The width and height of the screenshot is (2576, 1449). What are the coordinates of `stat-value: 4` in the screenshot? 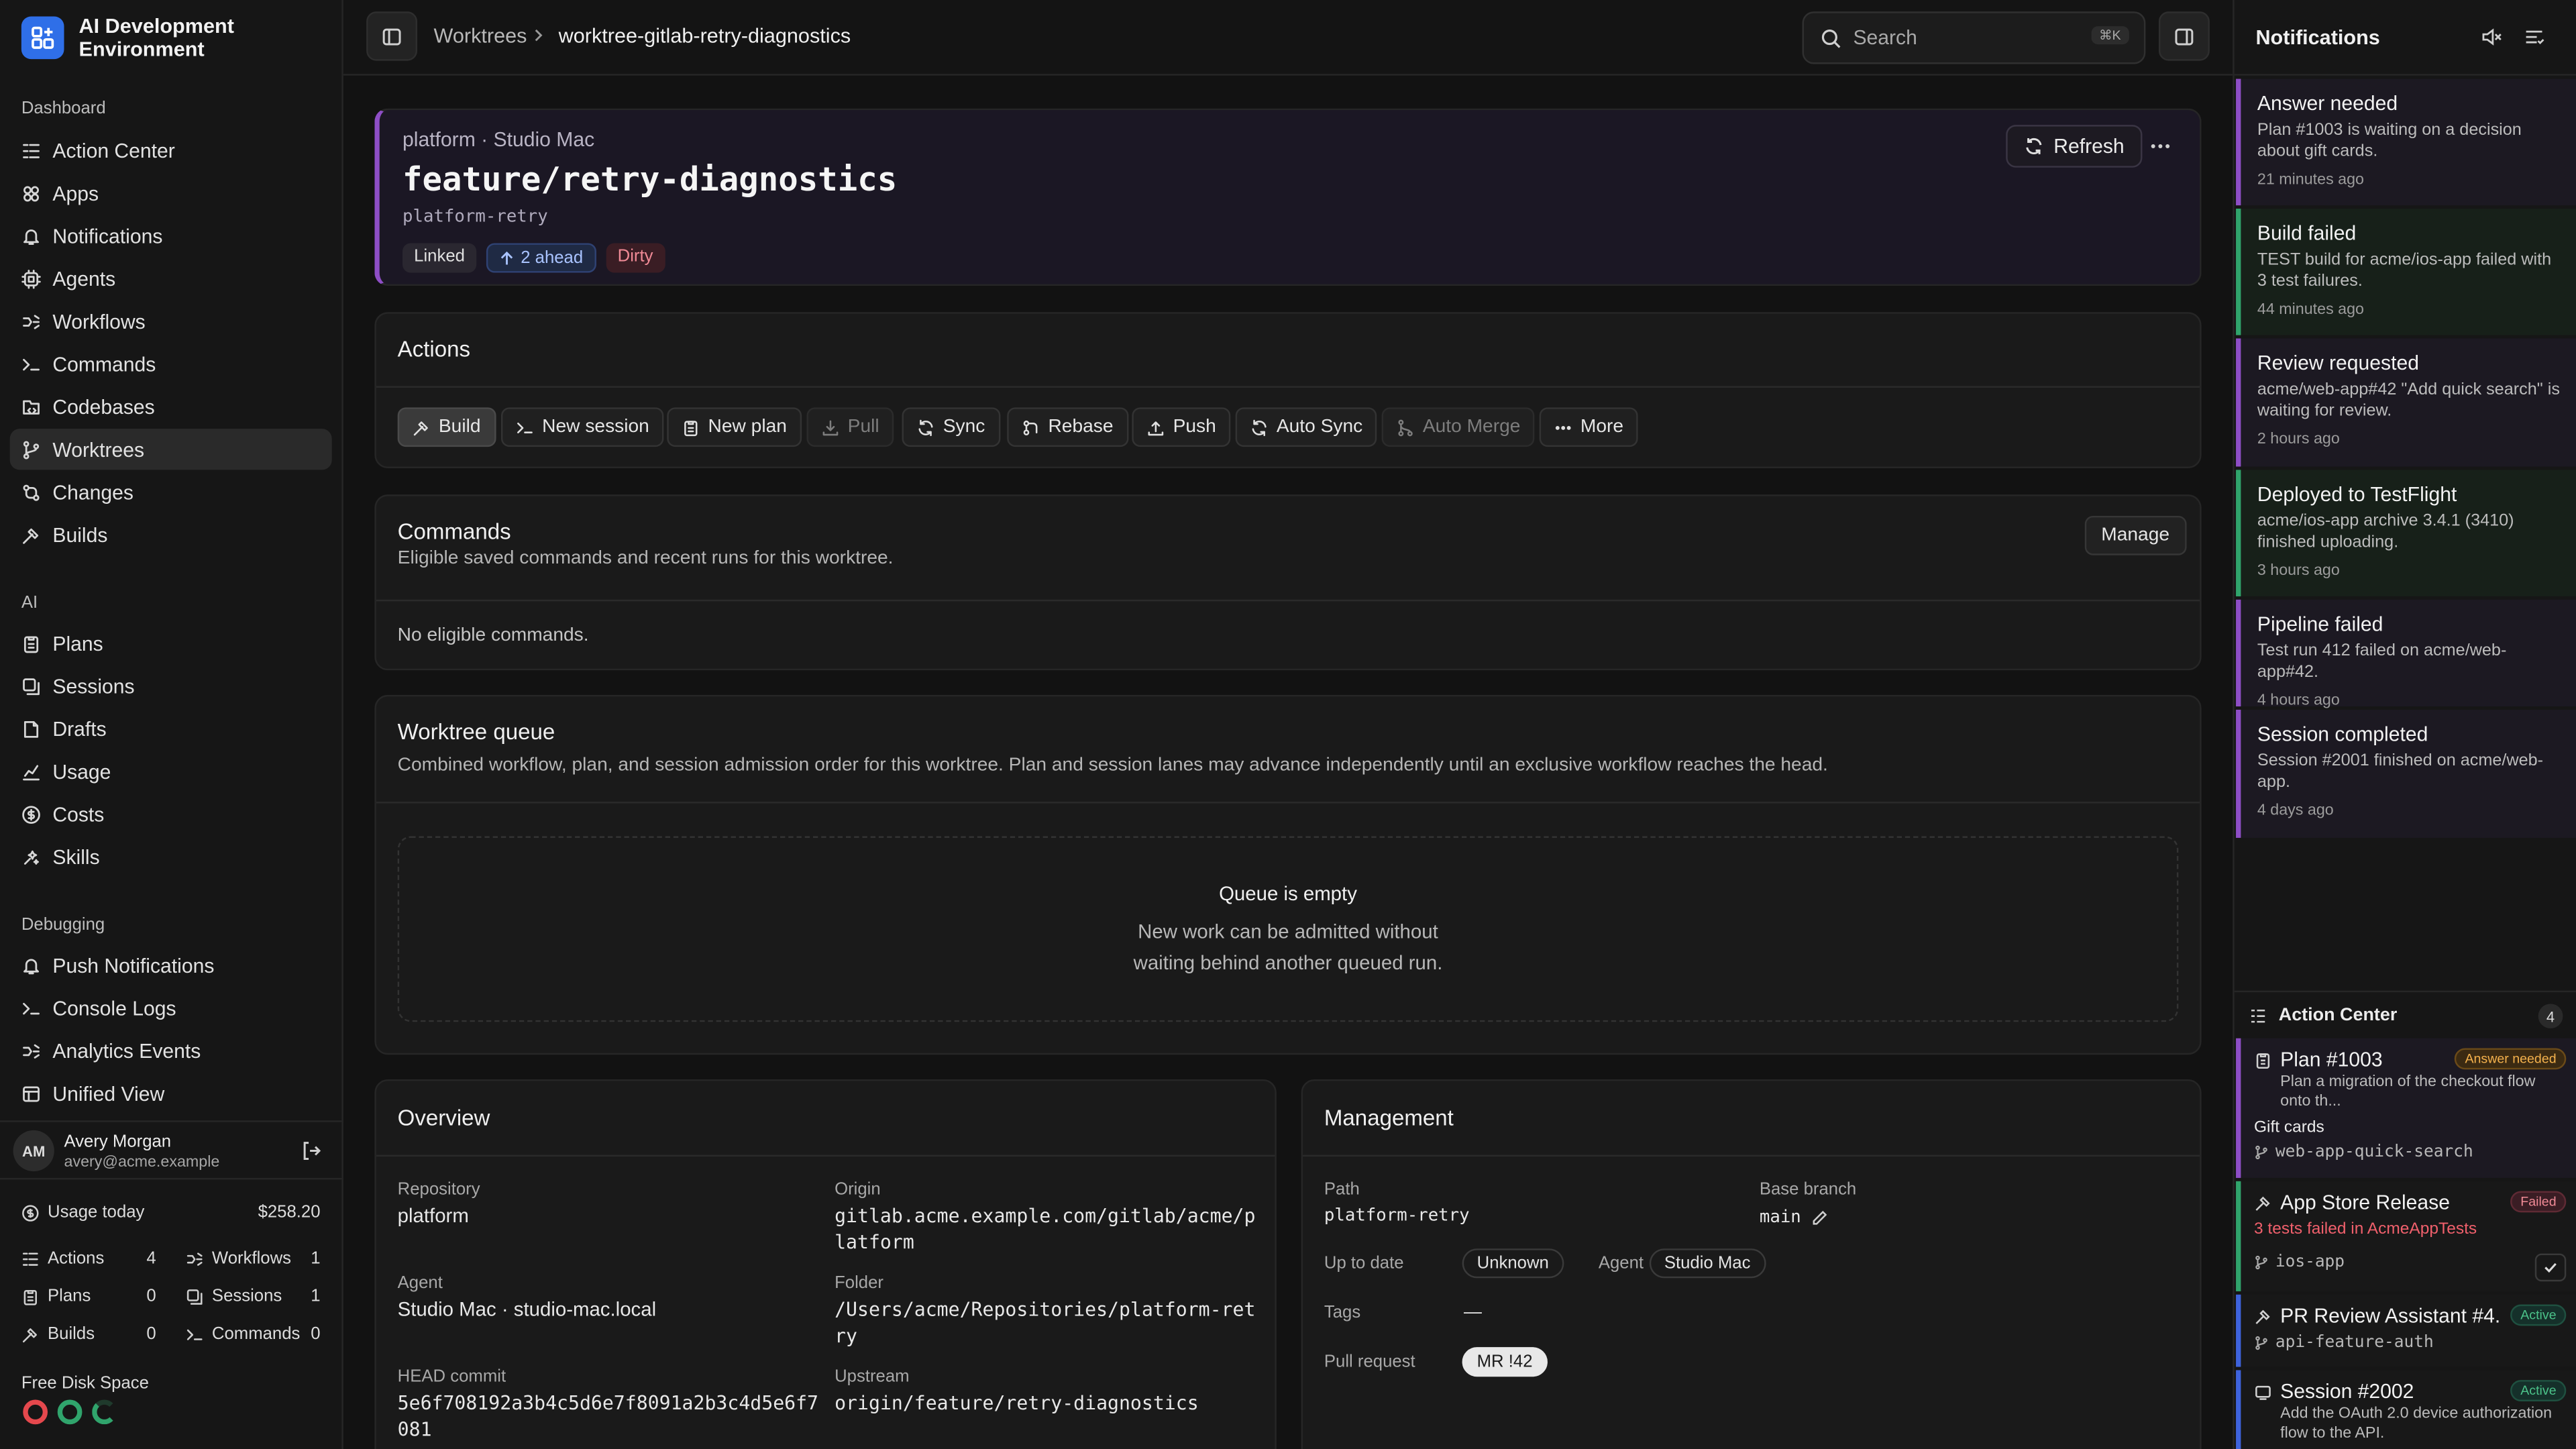 It's located at (151, 1258).